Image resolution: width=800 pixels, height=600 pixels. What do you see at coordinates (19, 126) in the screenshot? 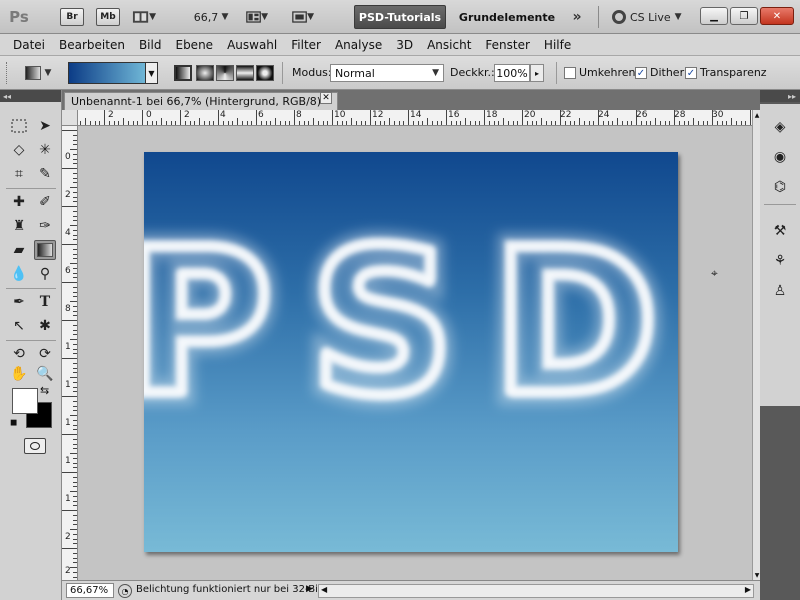
I see `marquee-tool` at bounding box center [19, 126].